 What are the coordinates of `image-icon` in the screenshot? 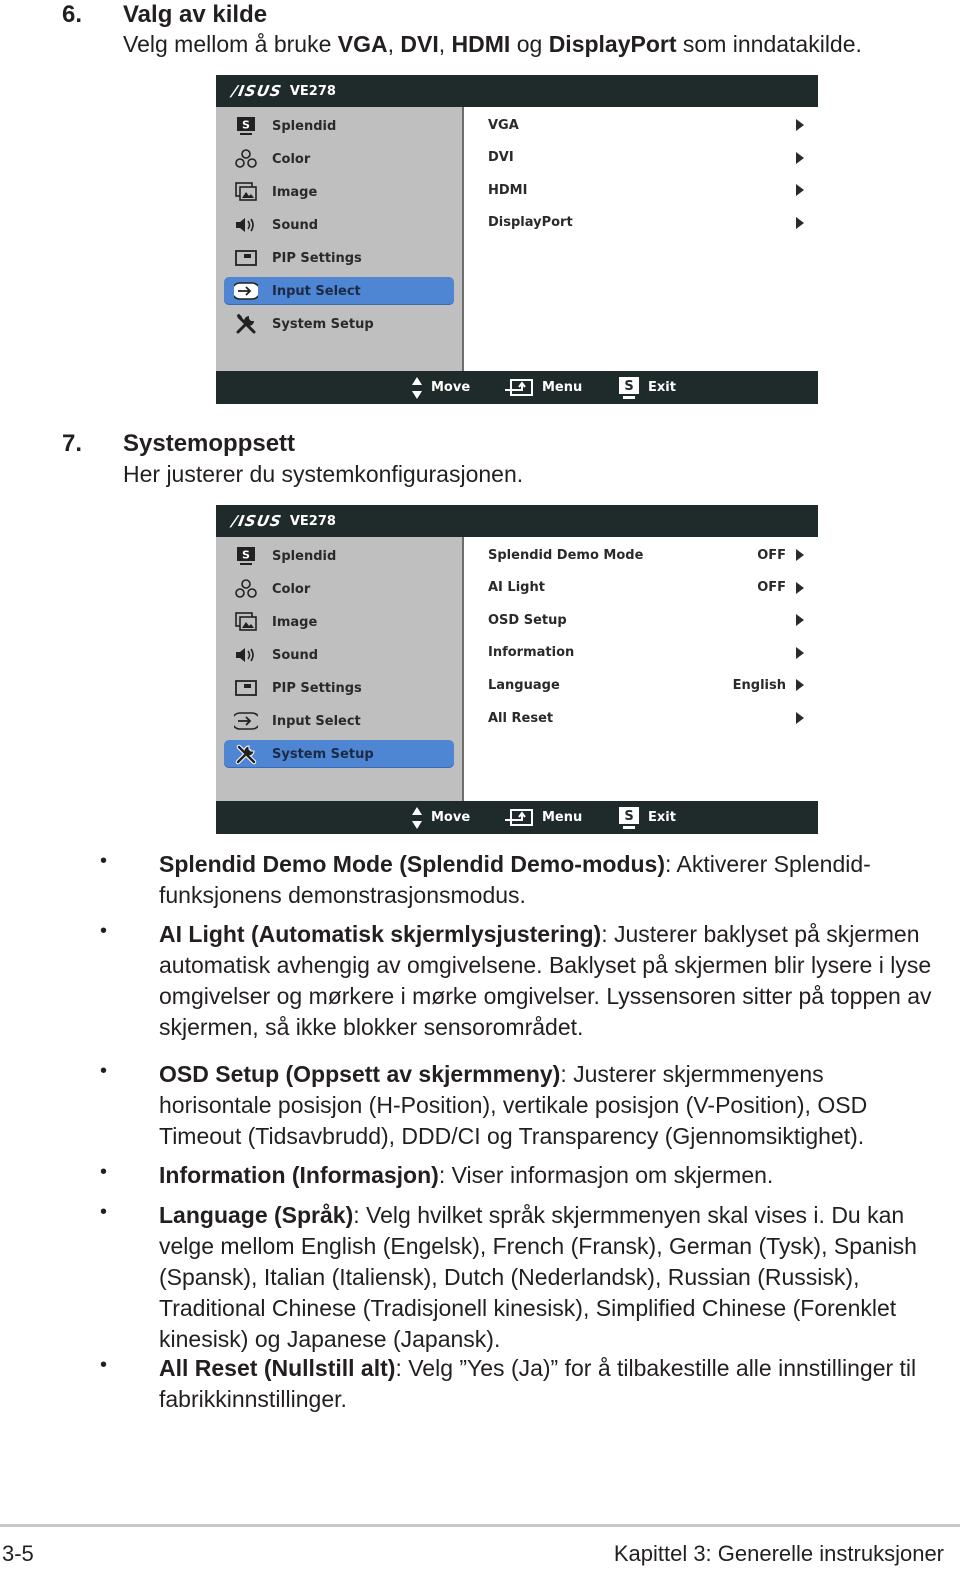 It's located at (246, 622).